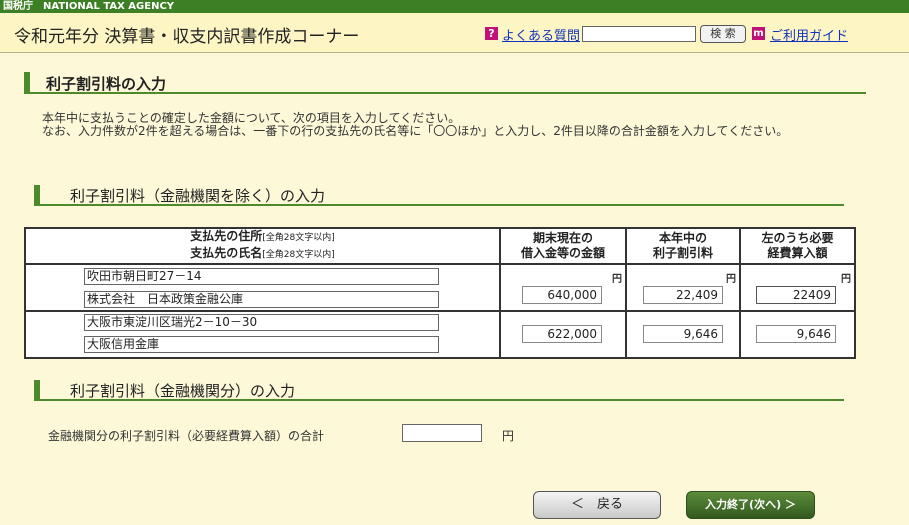 The height and width of the screenshot is (525, 909). Describe the element at coordinates (682, 253) in the screenshot. I see `header-interest-line2: 利子割引料` at that location.